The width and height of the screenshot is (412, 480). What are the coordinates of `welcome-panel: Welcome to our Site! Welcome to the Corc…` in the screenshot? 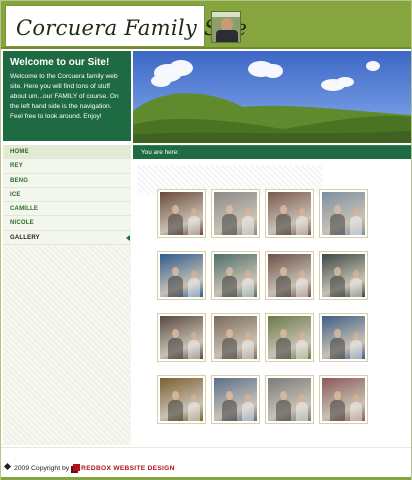 It's located at (67, 96).